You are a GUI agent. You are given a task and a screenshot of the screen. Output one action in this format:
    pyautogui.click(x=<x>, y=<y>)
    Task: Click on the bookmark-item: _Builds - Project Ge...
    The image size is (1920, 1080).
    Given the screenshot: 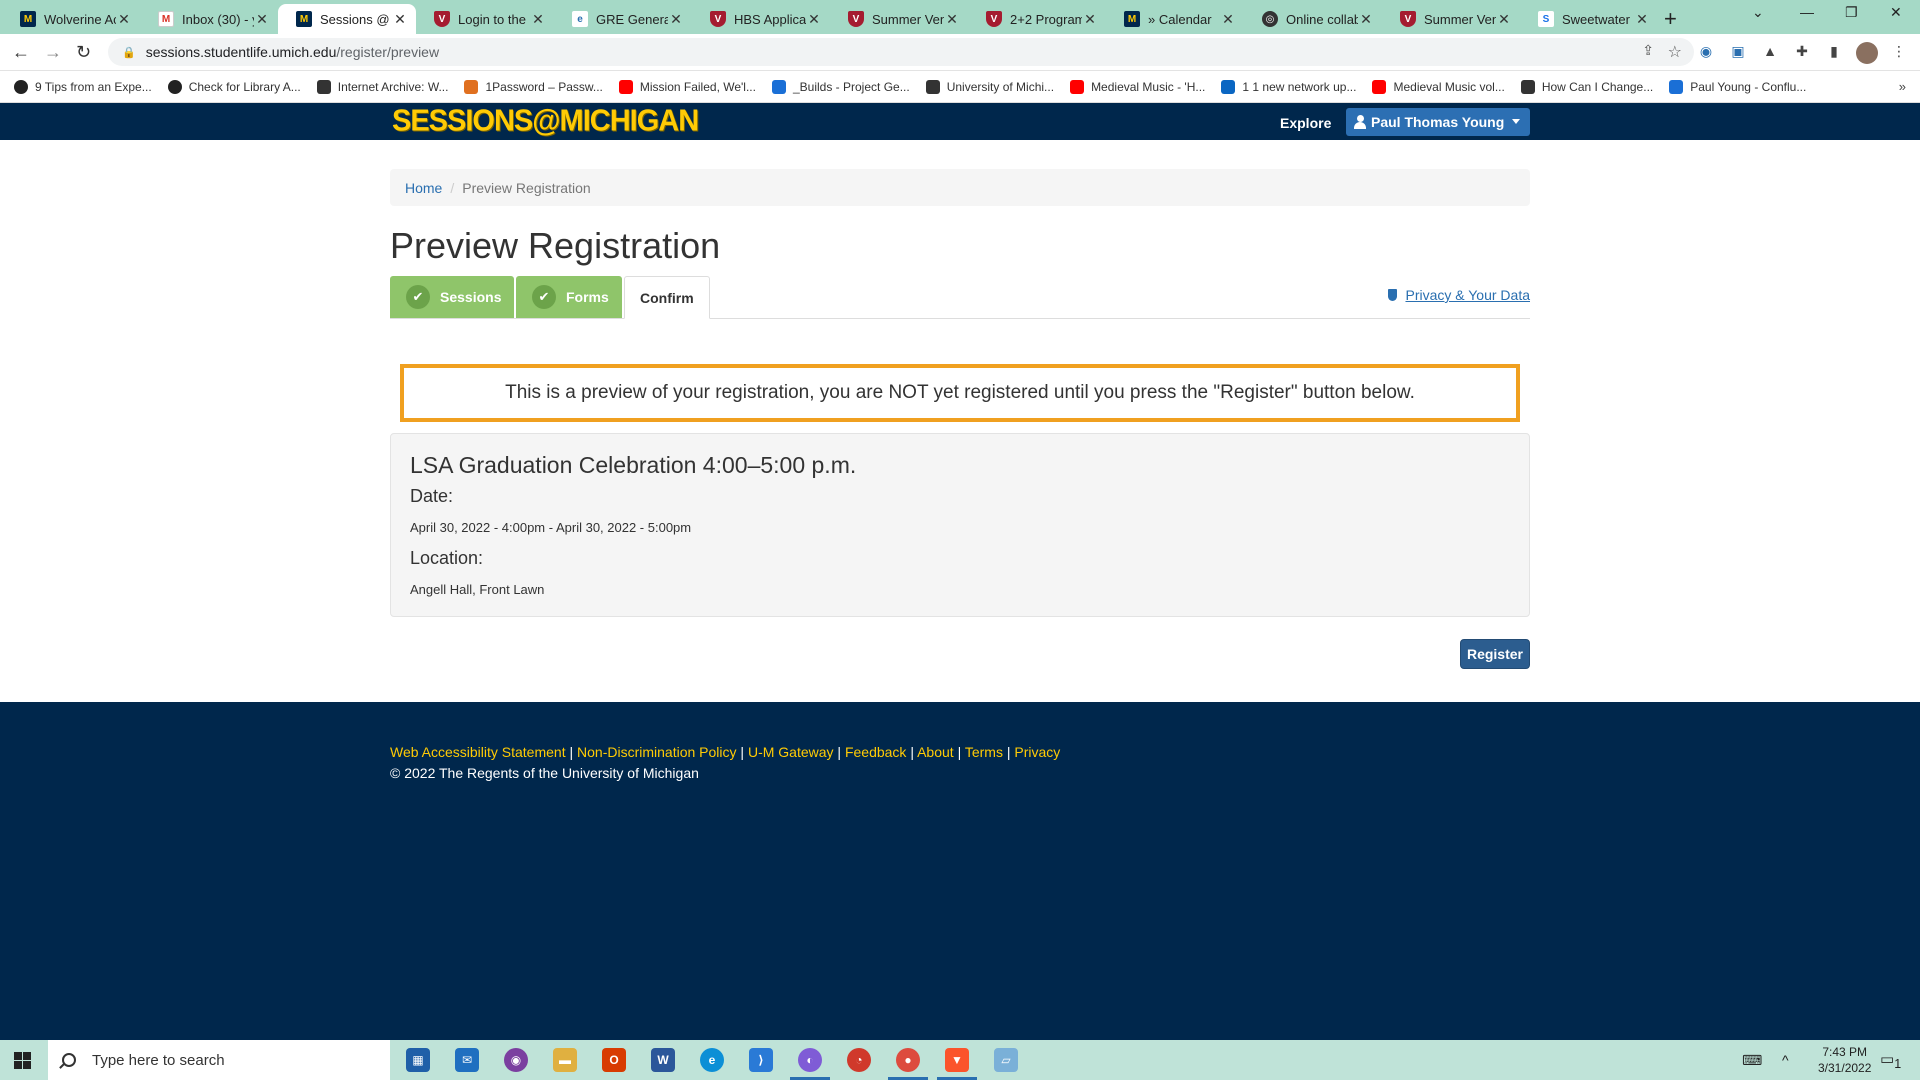 What is the action you would take?
    pyautogui.click(x=840, y=86)
    